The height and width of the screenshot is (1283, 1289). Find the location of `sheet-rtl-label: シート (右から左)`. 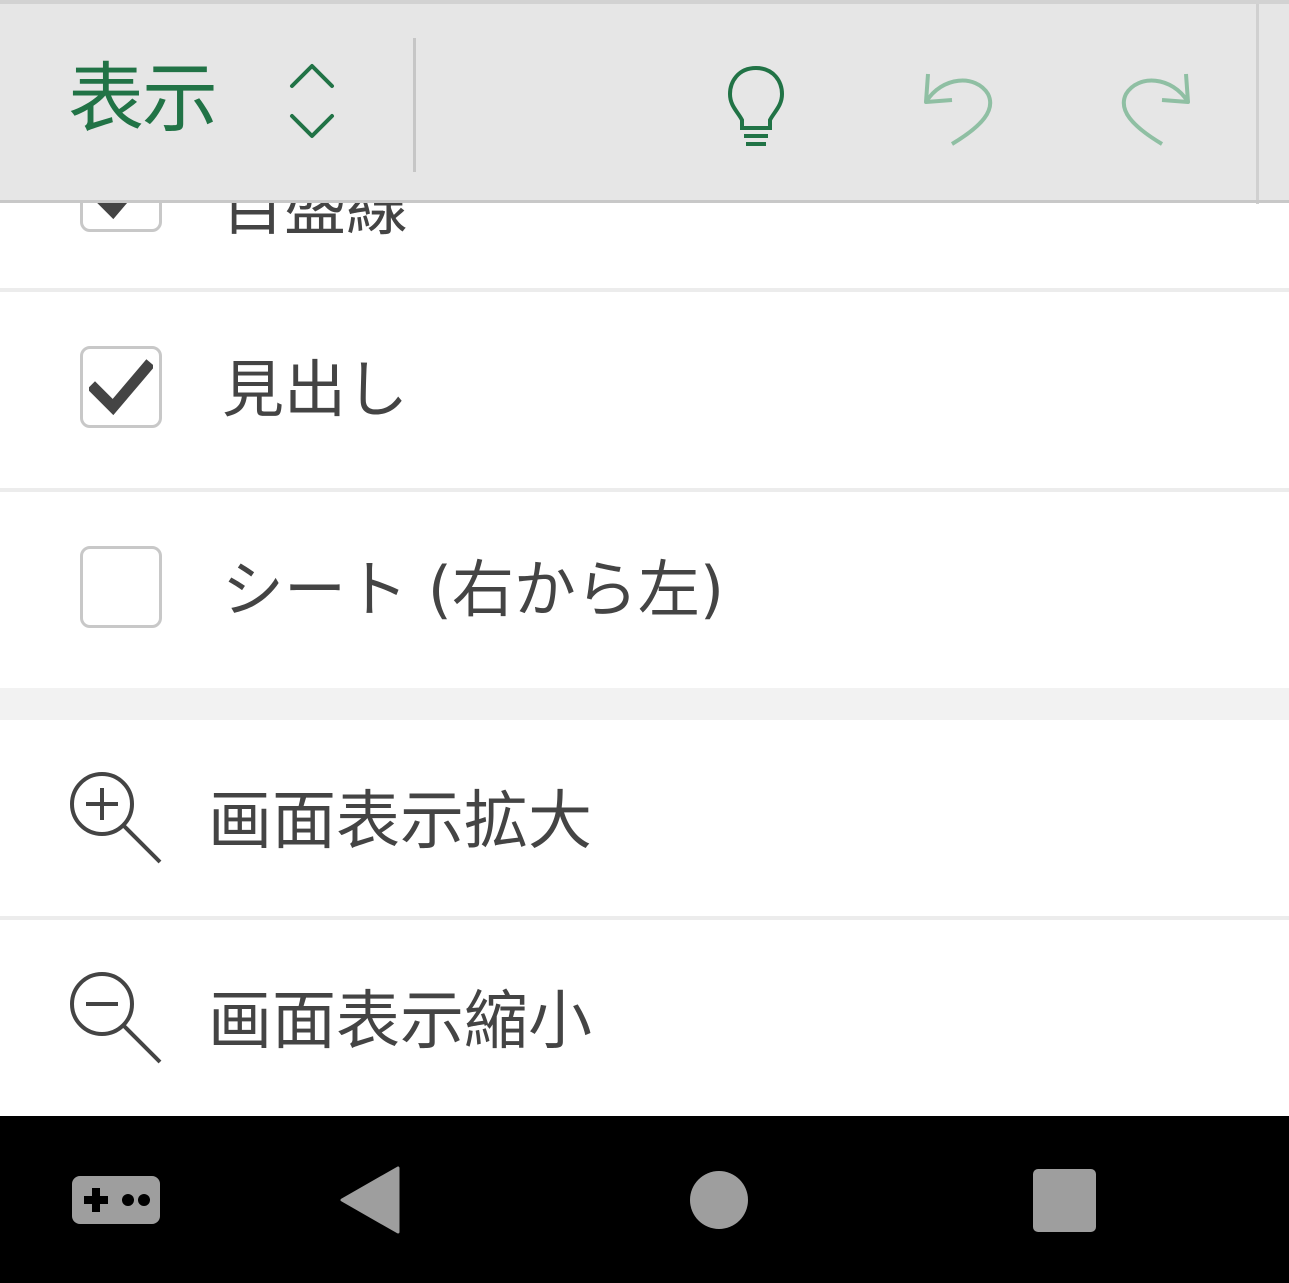

sheet-rtl-label: シート (右から左) is located at coordinates (473, 589).